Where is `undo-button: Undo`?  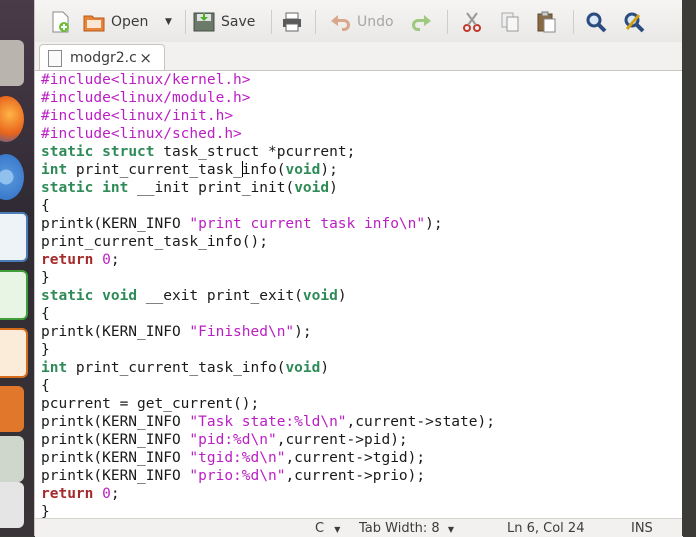 undo-button: Undo is located at coordinates (361, 22).